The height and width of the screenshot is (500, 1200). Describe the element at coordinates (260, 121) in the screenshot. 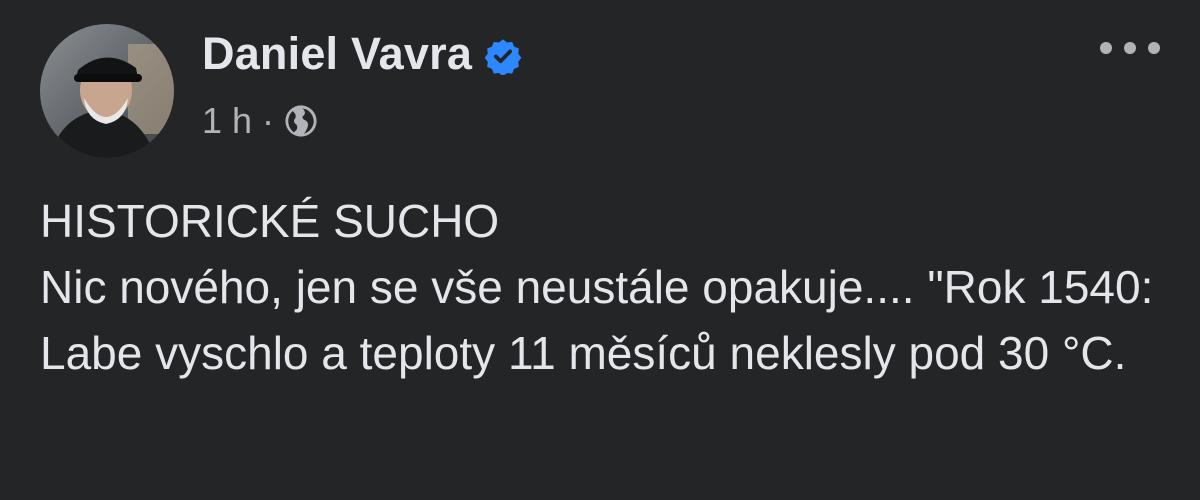

I see `post-meta: 1 h ·` at that location.